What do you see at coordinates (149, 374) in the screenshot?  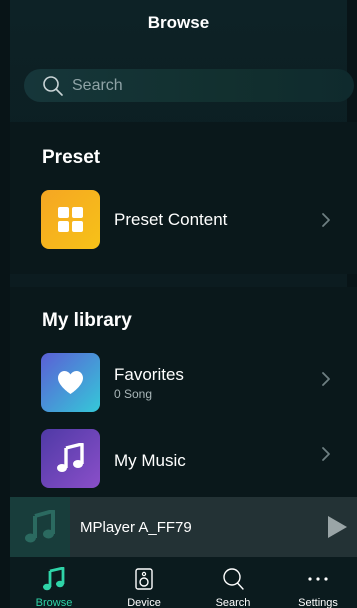 I see `favorites-label: Favorites` at bounding box center [149, 374].